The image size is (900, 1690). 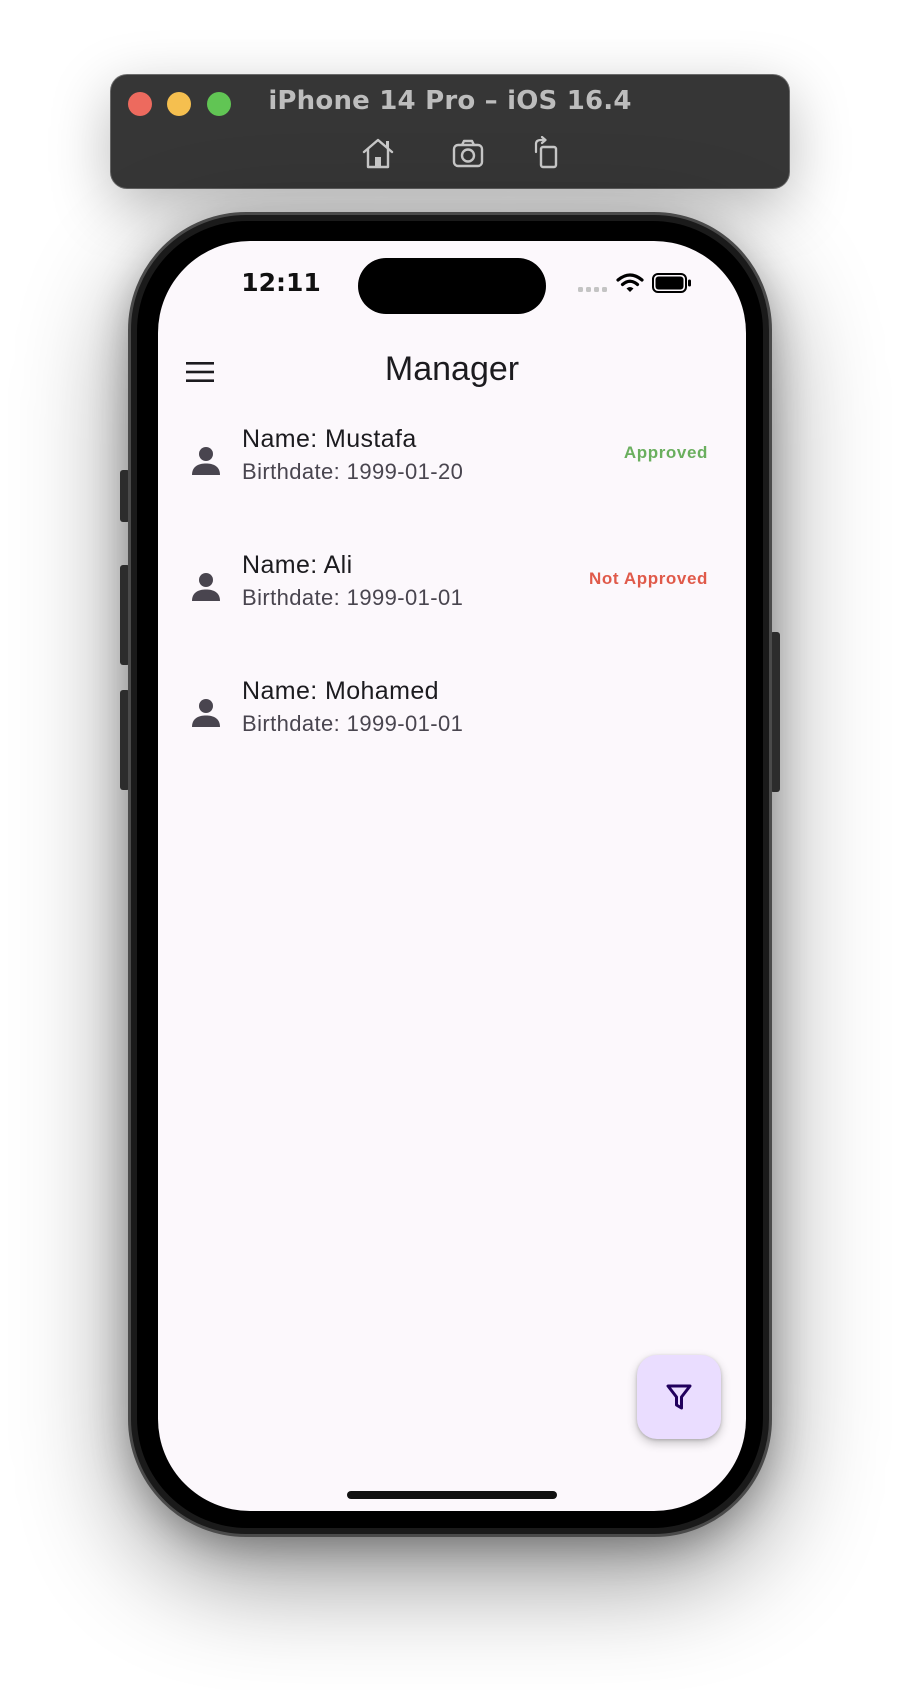 What do you see at coordinates (450, 101) in the screenshot?
I see `simulator-title: iPhone 14 Pro – iOS 16.4` at bounding box center [450, 101].